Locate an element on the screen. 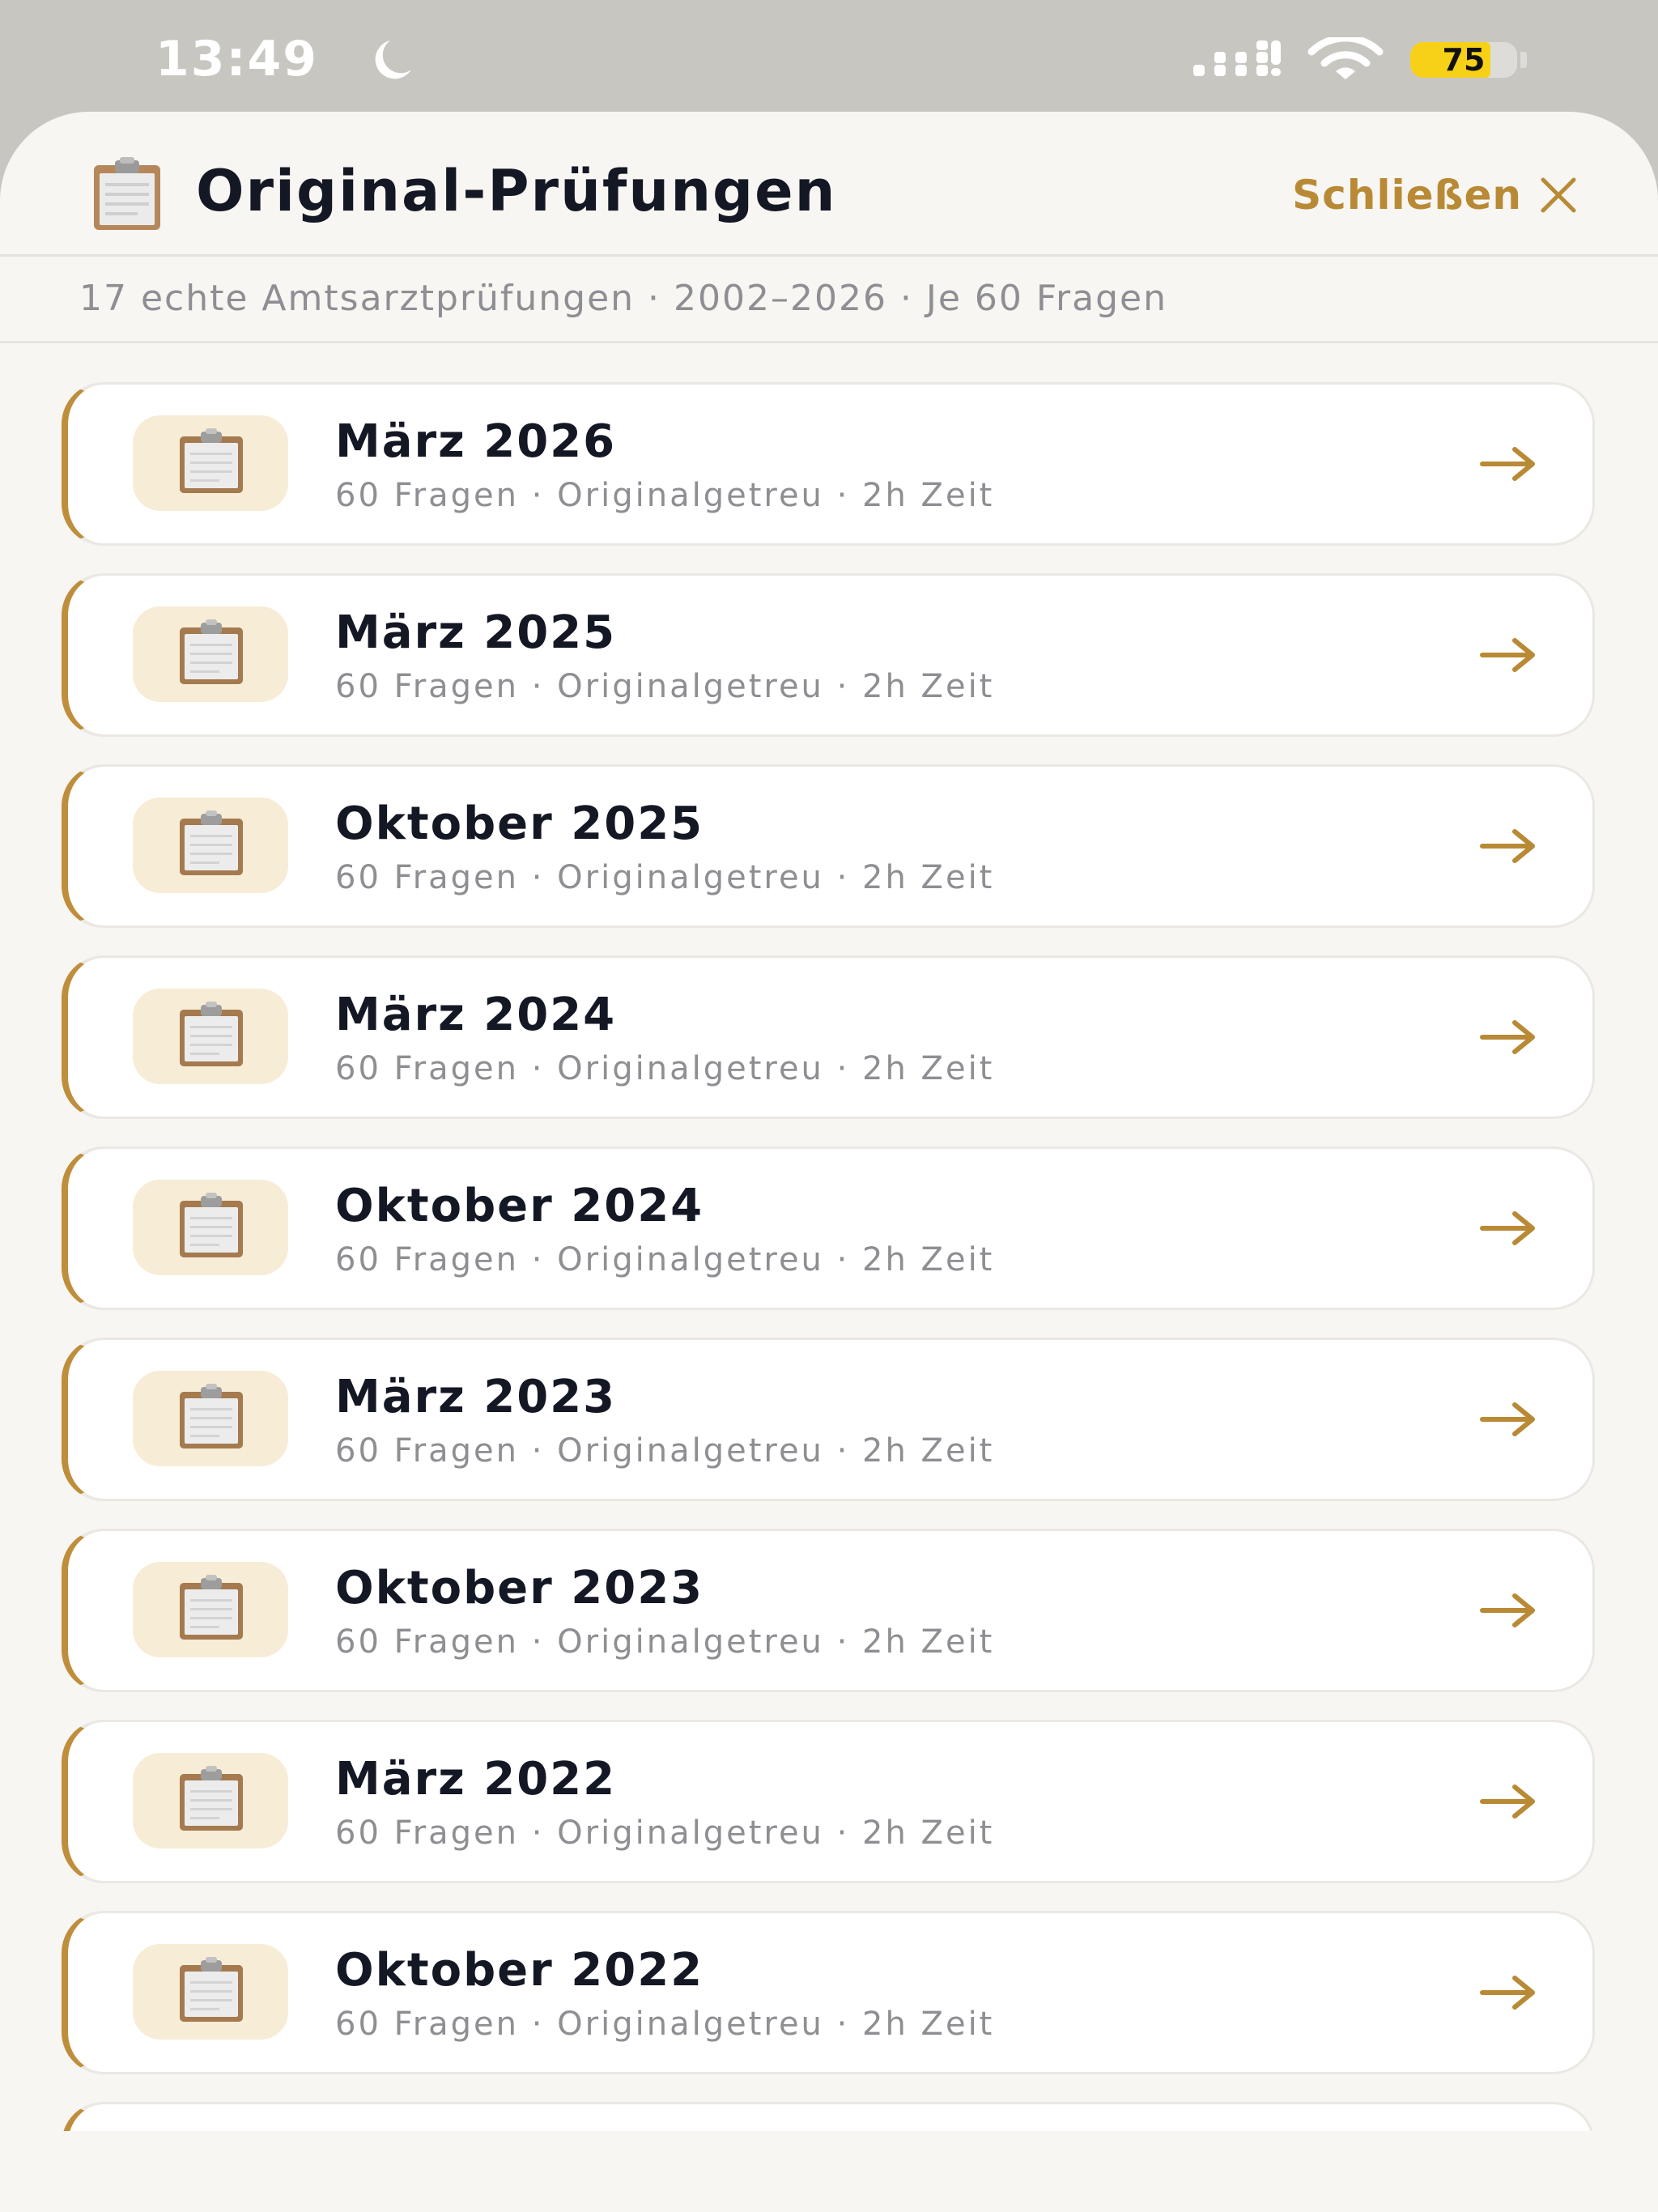  battery-indicator: 75 is located at coordinates (1463, 60).